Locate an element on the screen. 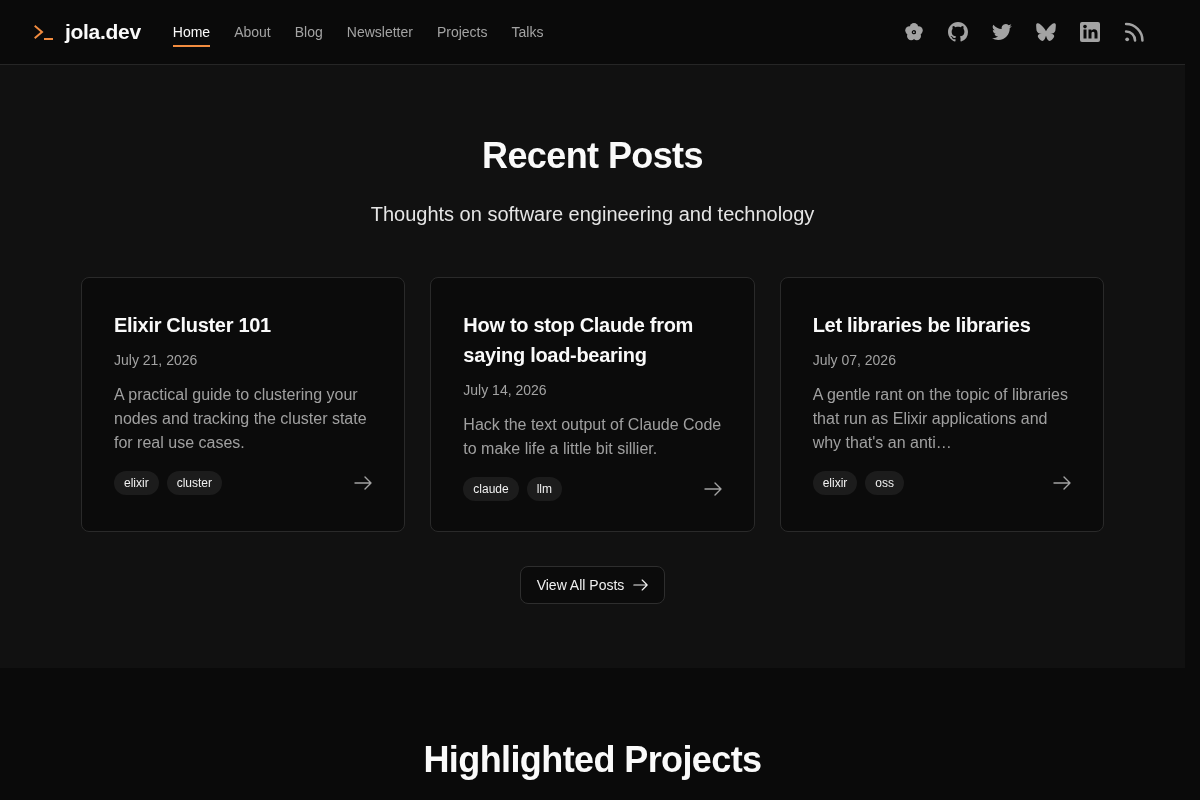 The height and width of the screenshot is (800, 1200). nav-link: Home is located at coordinates (191, 32).